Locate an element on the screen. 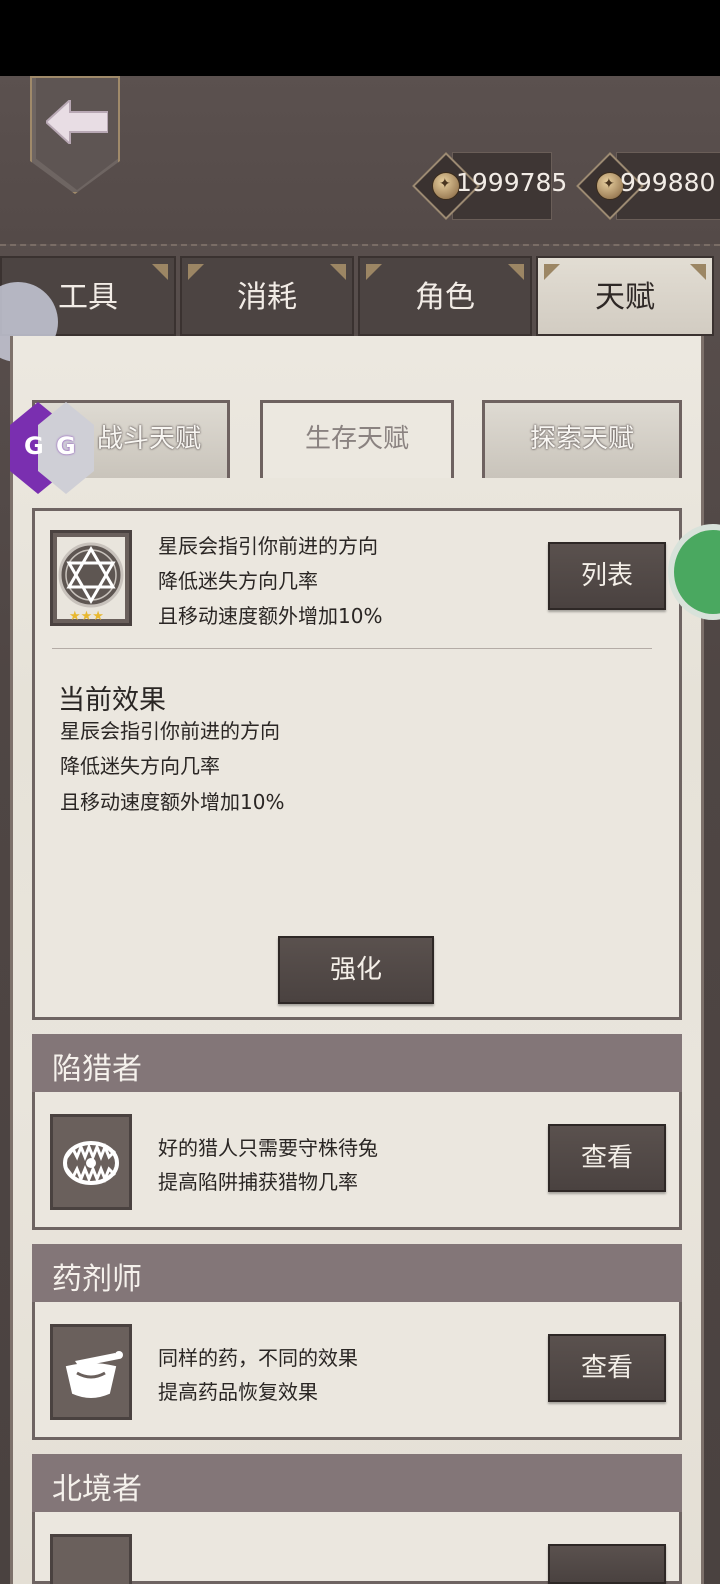 This screenshot has height=1584, width=720. bear-trap-icon is located at coordinates (91, 1162).